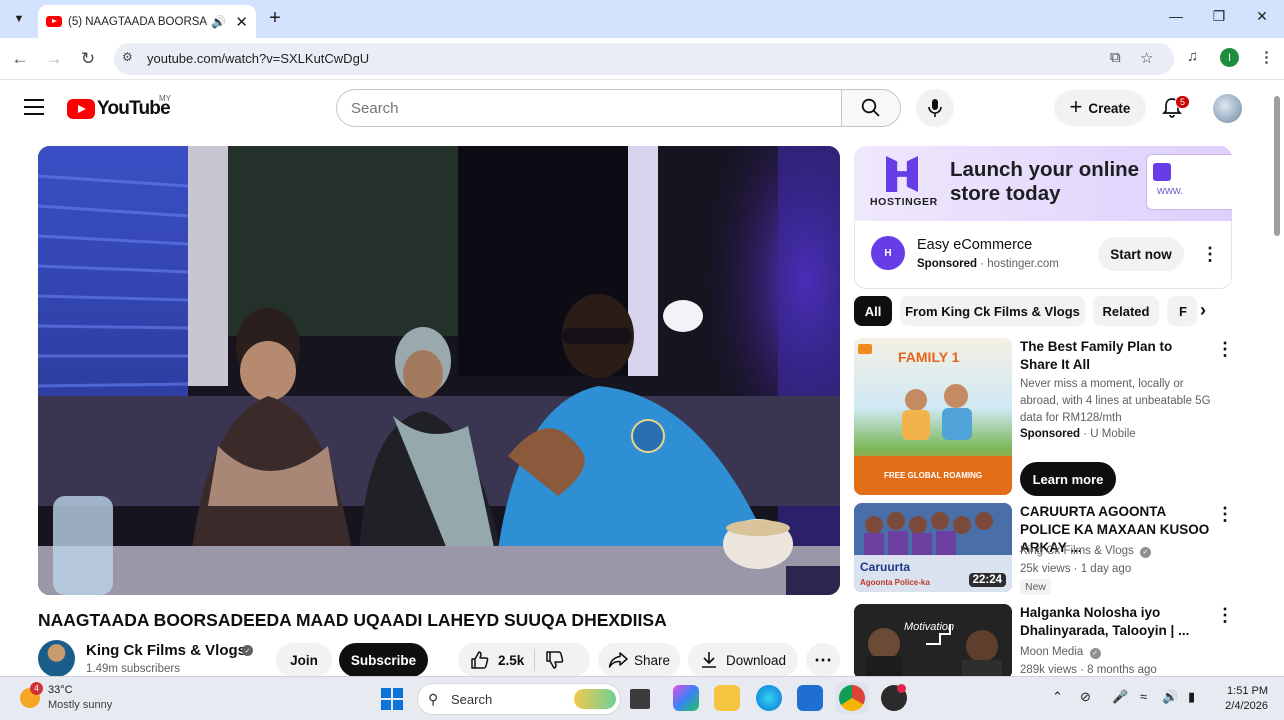  Describe the element at coordinates (1189, 182) in the screenshot. I see `browser-mockup-graphic: www.` at that location.